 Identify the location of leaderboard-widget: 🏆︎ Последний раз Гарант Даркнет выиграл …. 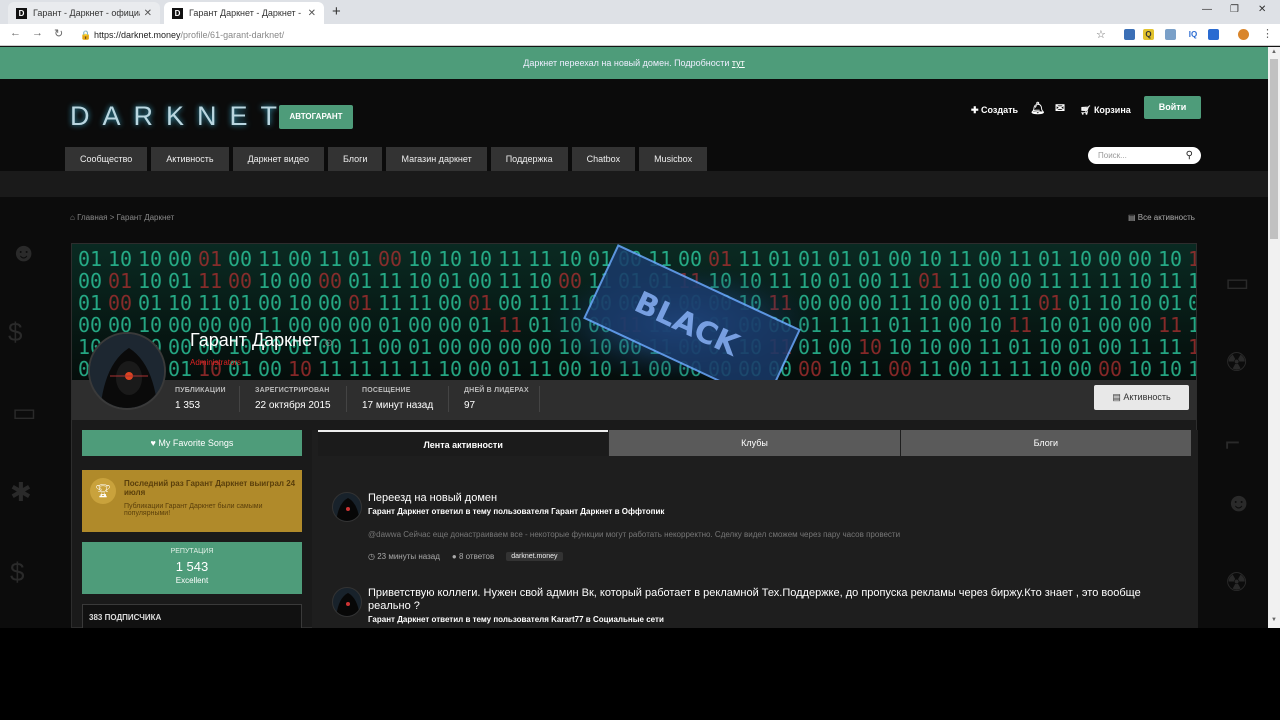
(192, 501).